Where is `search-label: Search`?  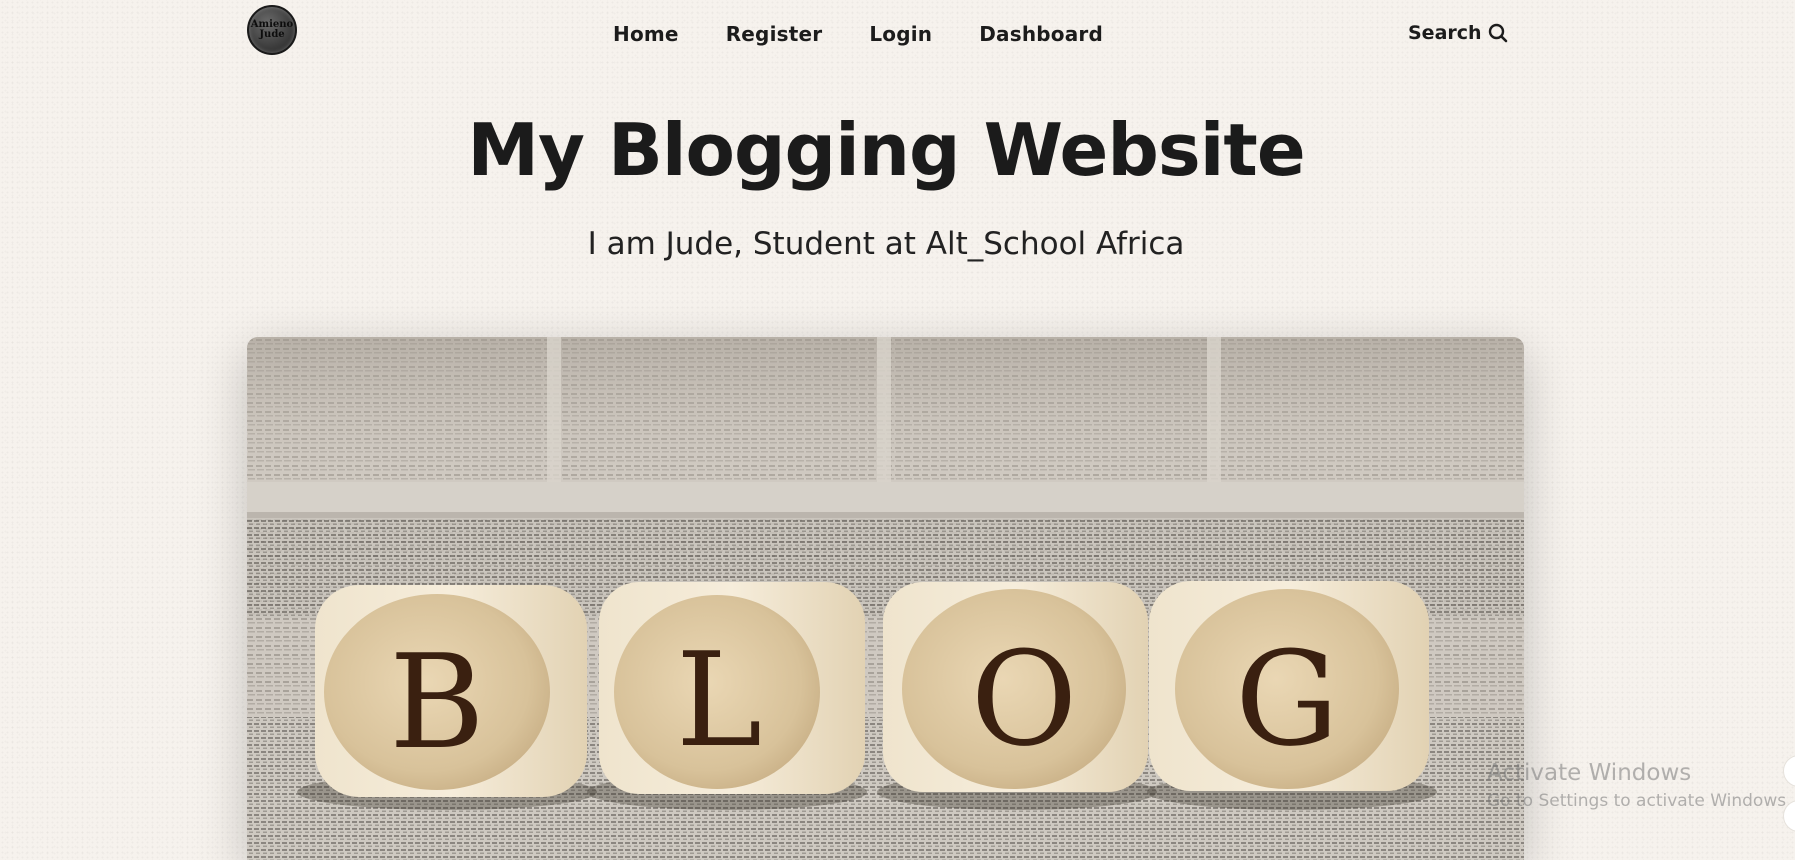 search-label: Search is located at coordinates (1445, 33).